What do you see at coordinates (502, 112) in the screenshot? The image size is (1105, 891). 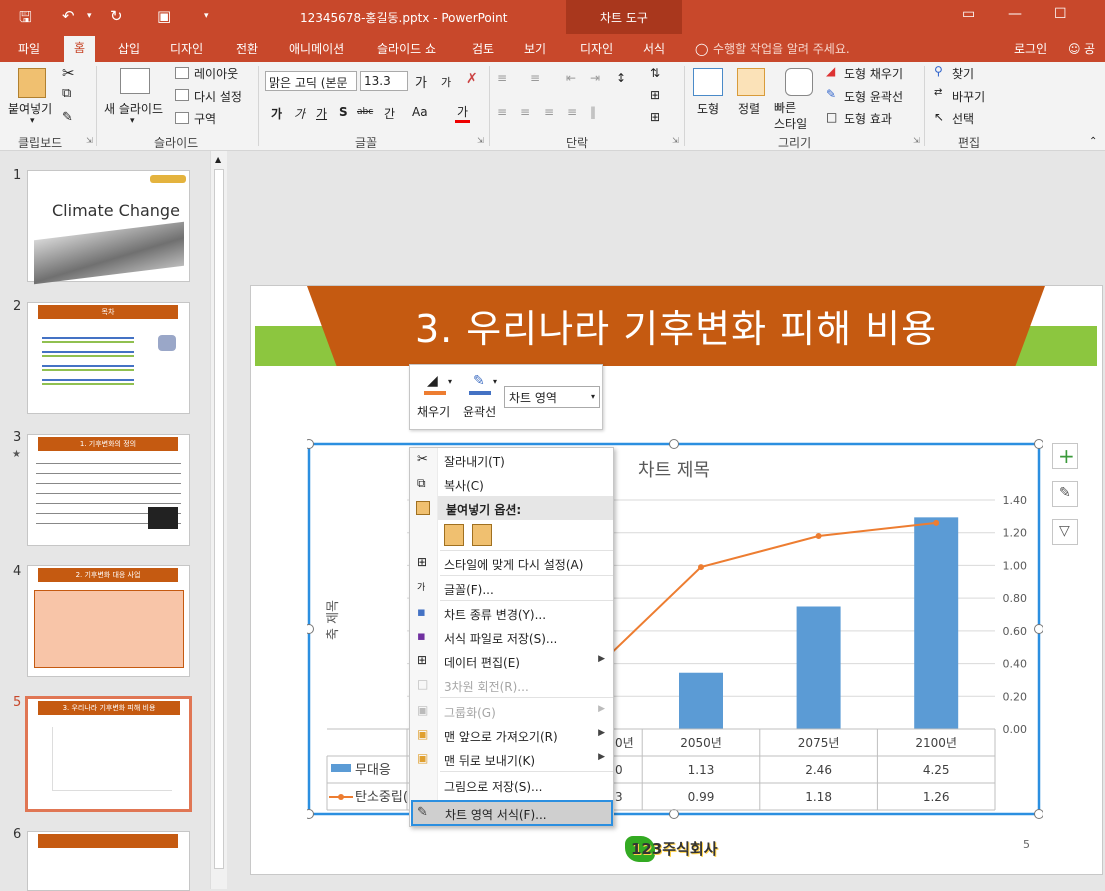 I see `align-left-icon: ≡` at bounding box center [502, 112].